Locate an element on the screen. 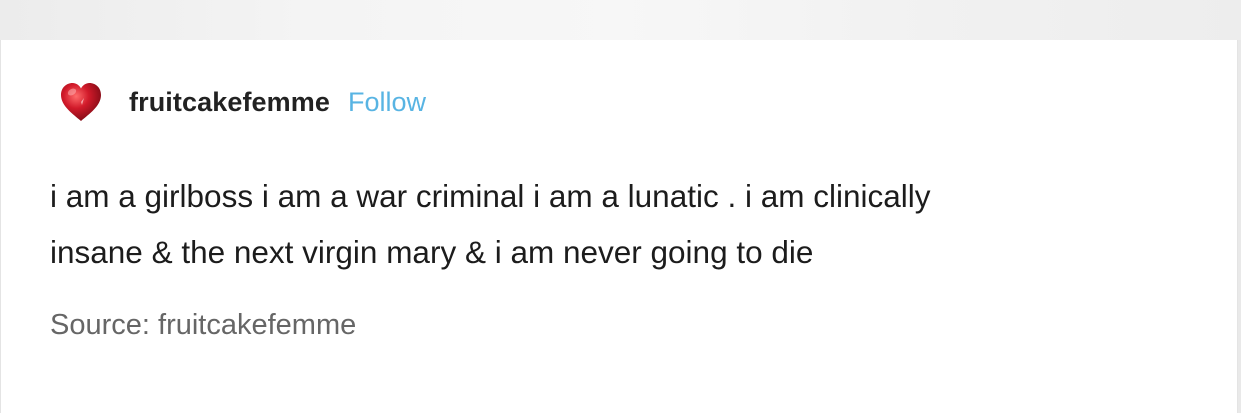 Image resolution: width=1241 pixels, height=413 pixels. author-username: fruitcakefemme is located at coordinates (229, 102).